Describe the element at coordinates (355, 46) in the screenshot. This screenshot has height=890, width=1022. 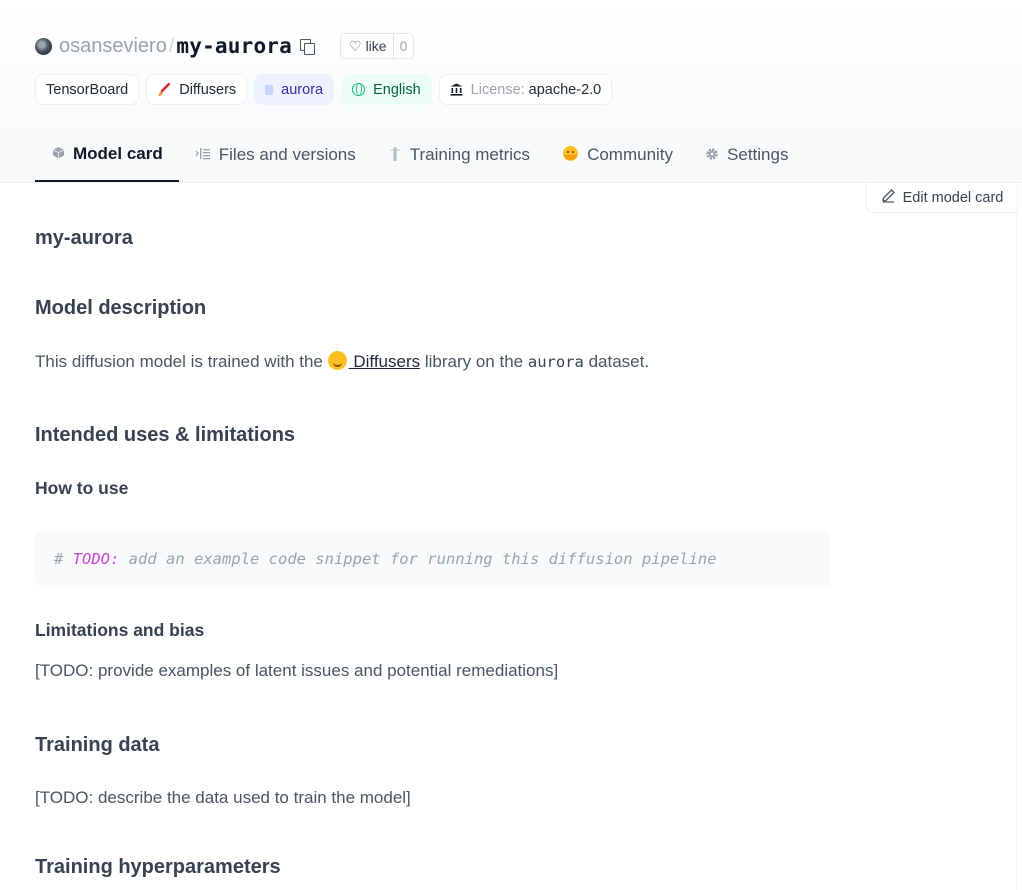
I see `heart-icon: ♡` at that location.